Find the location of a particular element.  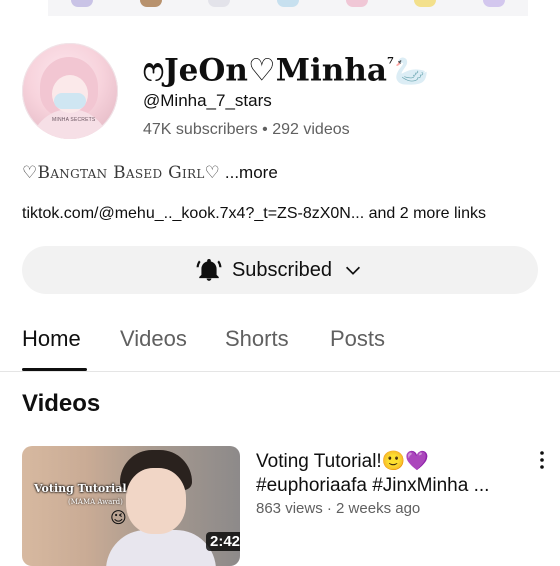

thumbnail-person-body is located at coordinates (161, 548).